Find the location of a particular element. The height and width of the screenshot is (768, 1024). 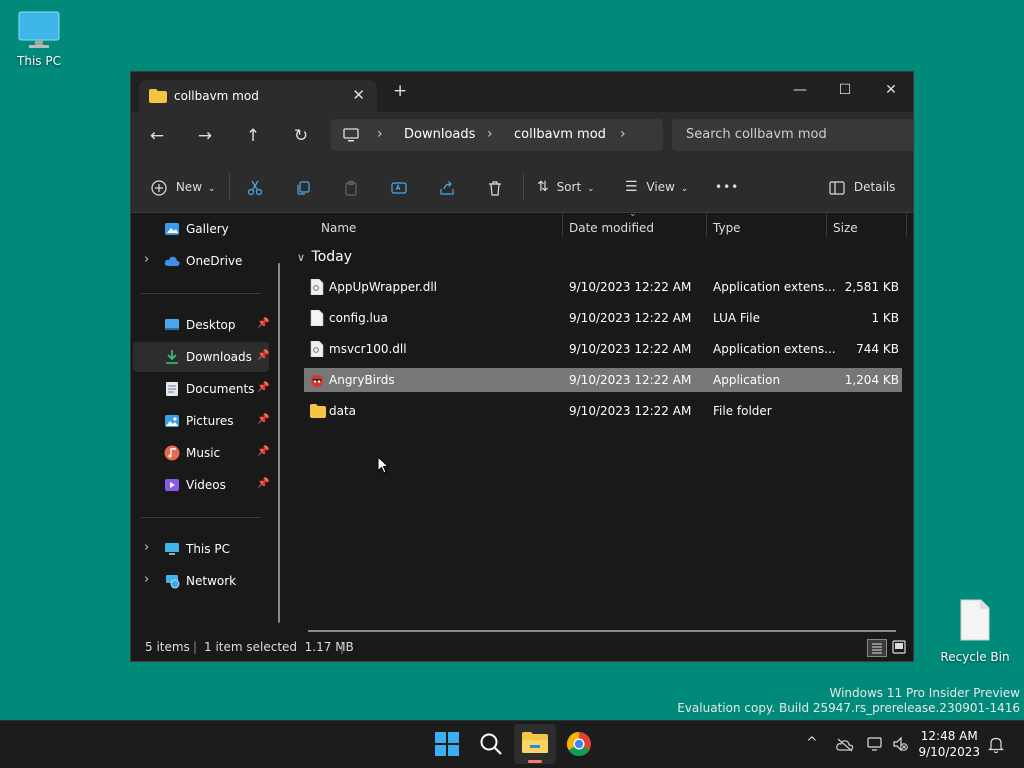

cut-button is located at coordinates (255, 187).